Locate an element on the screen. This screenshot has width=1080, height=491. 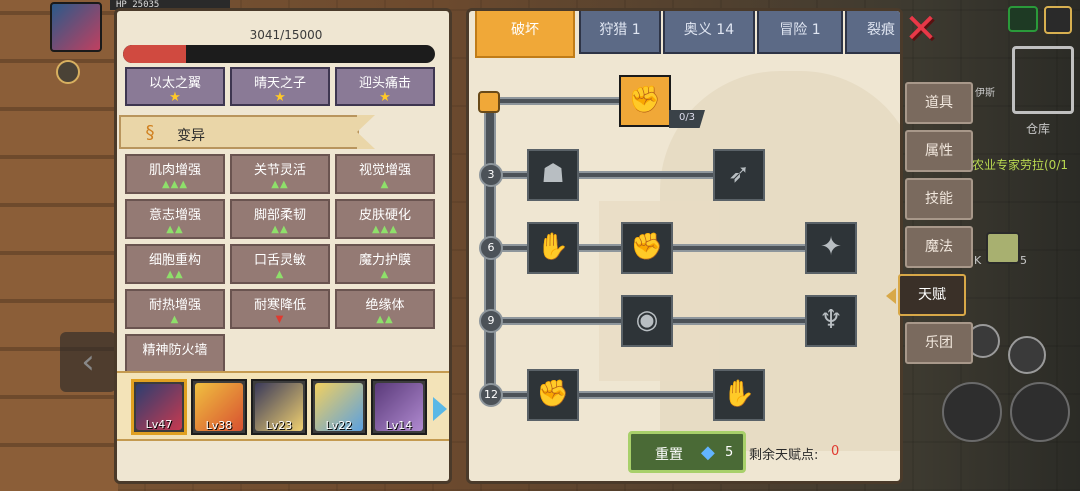
talent-points-counter: 0/3 is located at coordinates (687, 119).